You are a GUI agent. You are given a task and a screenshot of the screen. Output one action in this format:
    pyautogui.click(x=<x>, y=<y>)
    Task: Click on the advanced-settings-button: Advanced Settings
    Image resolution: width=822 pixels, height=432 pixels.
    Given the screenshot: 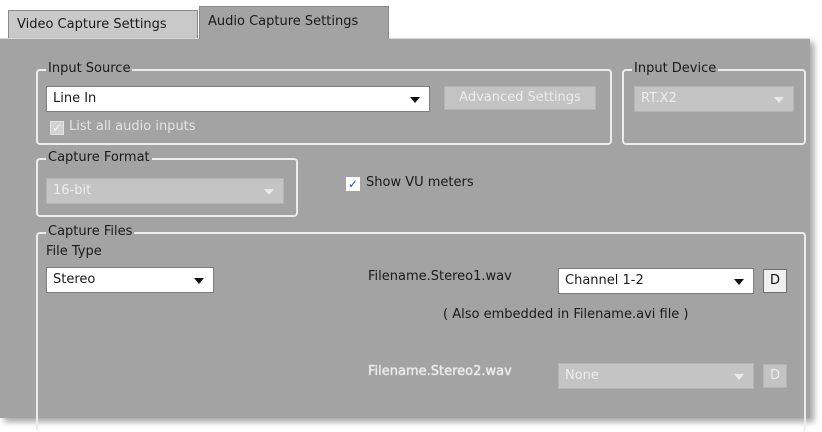 What is the action you would take?
    pyautogui.click(x=520, y=98)
    